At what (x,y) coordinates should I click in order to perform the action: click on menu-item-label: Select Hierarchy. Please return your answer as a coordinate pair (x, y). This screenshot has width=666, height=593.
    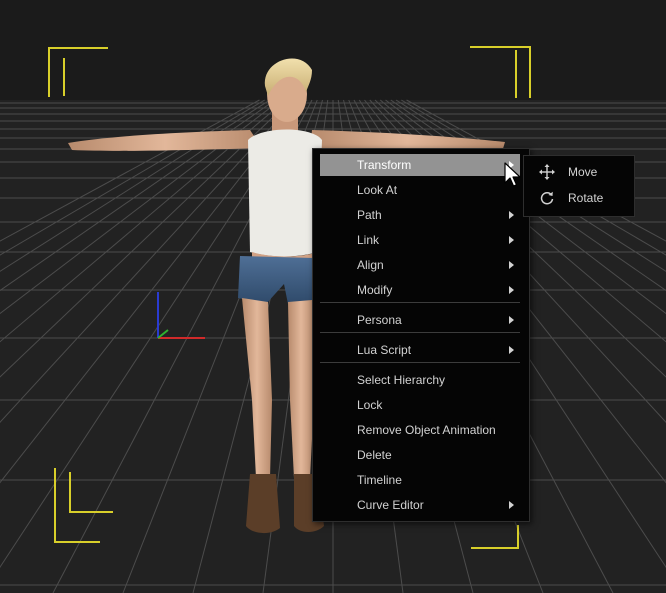
    Looking at the image, I should click on (401, 380).